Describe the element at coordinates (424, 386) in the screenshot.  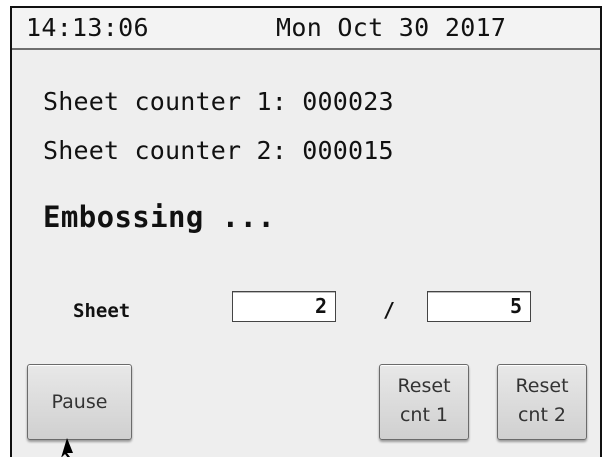
I see `reset-counter-1-line-1: Reset` at that location.